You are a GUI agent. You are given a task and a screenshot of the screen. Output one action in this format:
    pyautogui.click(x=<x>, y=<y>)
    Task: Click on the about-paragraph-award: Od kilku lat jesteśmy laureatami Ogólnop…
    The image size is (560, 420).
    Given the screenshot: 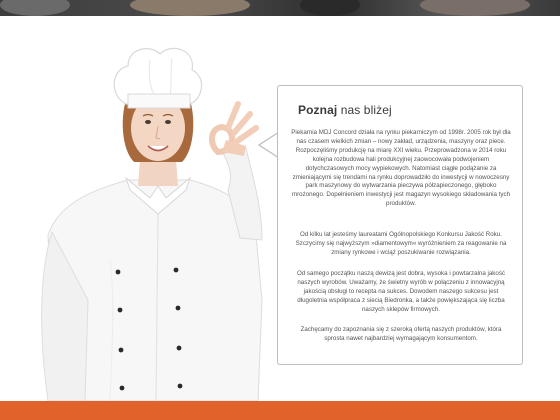 What is the action you would take?
    pyautogui.click(x=401, y=243)
    